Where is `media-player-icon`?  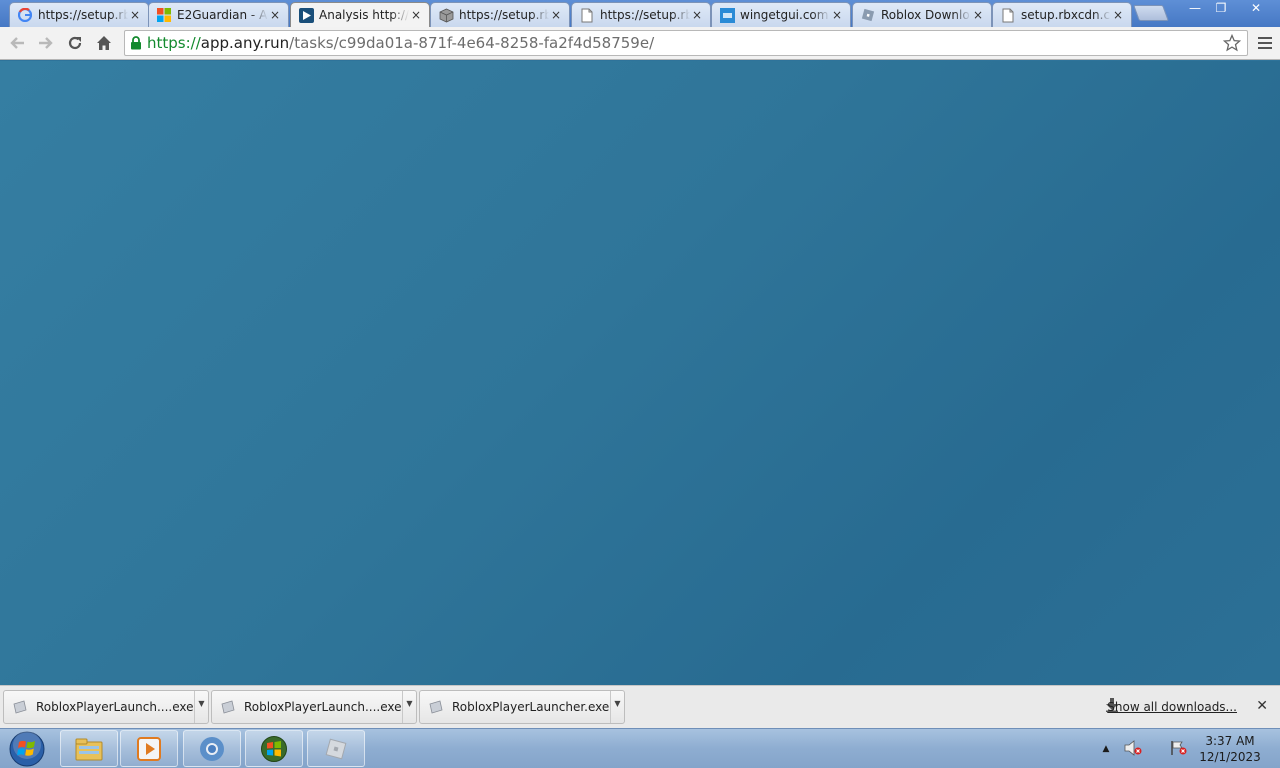
media-player-icon is located at coordinates (149, 748).